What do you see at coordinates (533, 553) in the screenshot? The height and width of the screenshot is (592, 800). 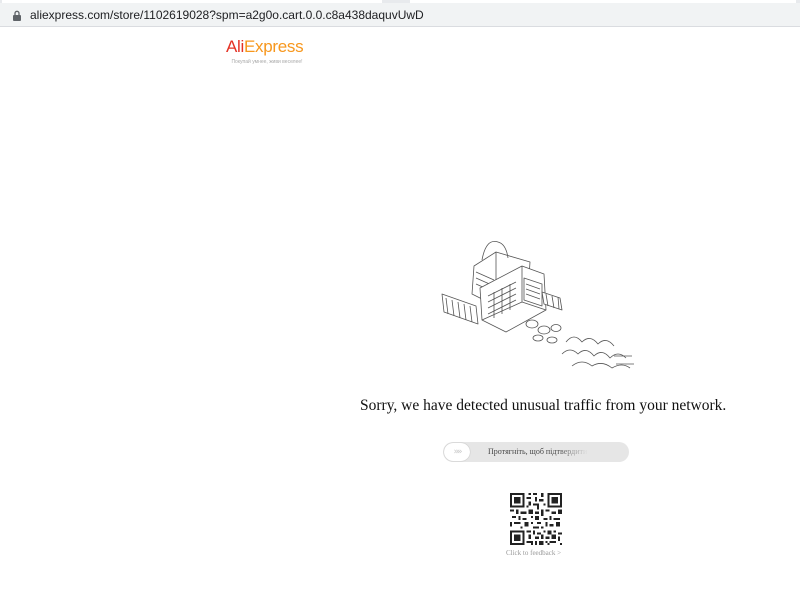 I see `feedback-link: Click to feedback >` at bounding box center [533, 553].